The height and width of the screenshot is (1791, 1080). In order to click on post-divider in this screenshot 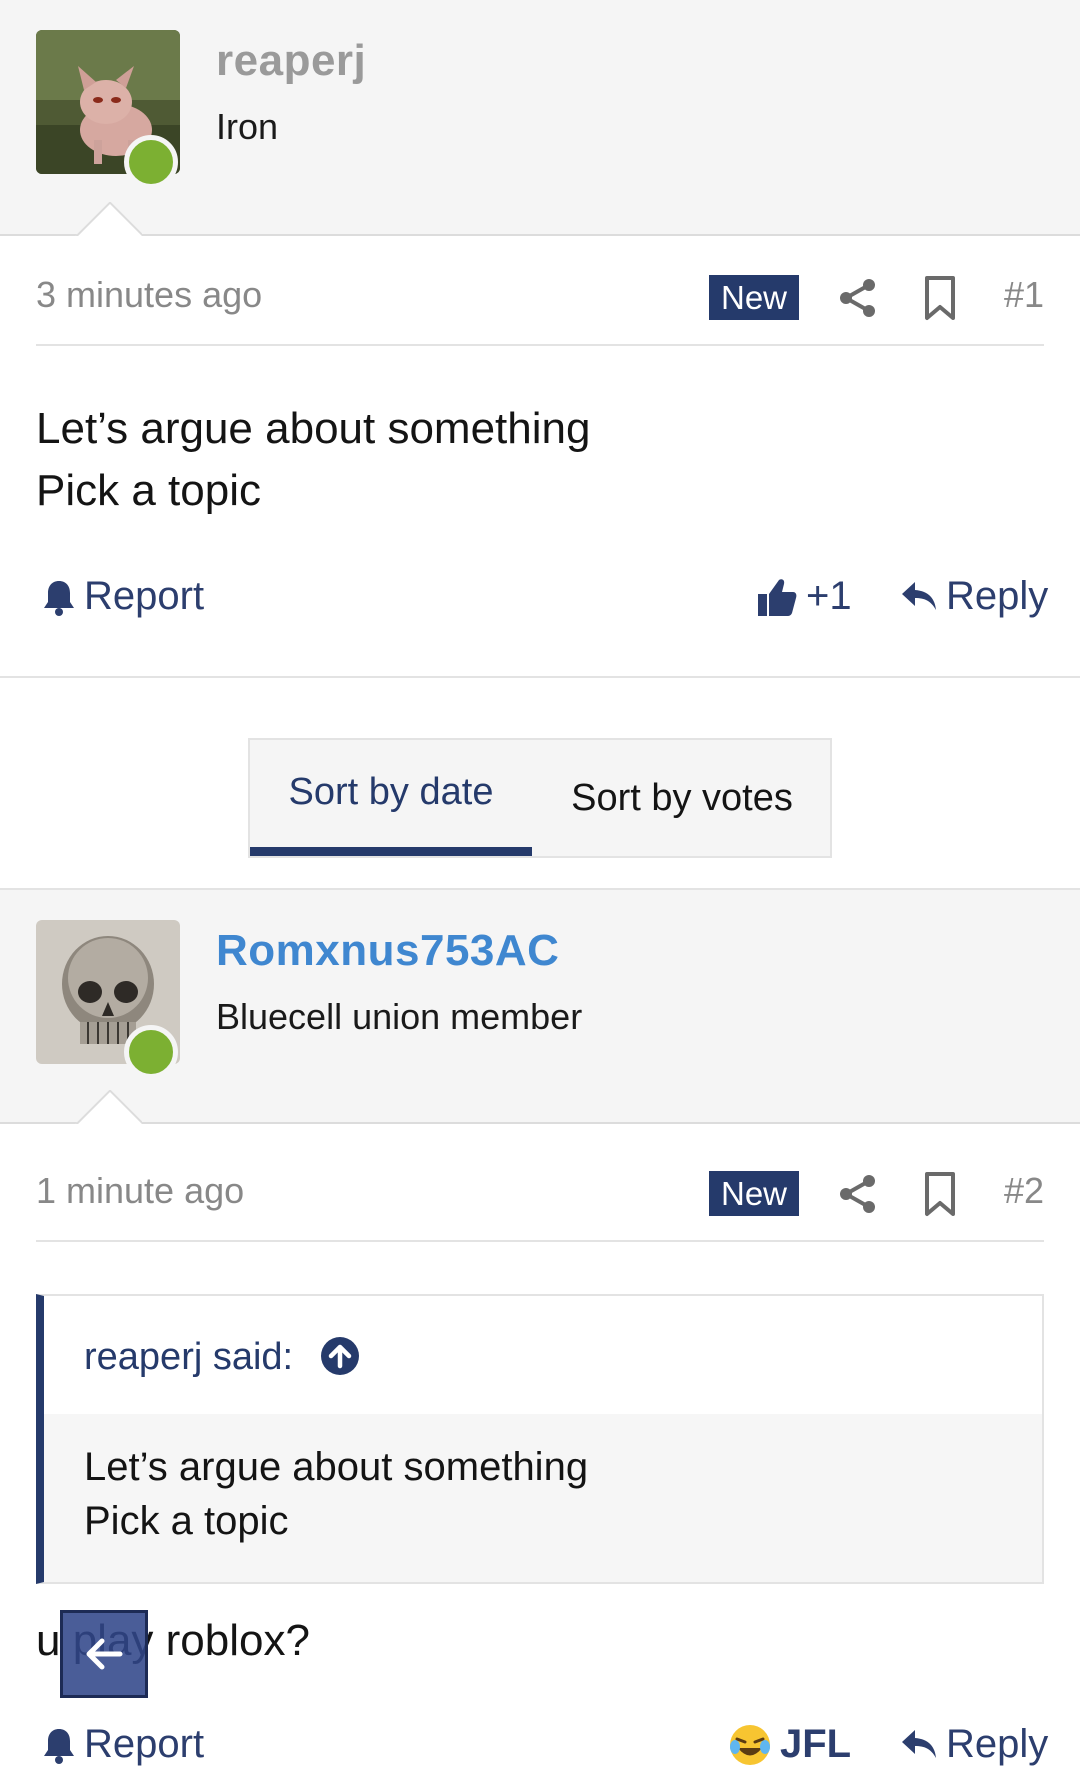, I will do `click(540, 677)`.